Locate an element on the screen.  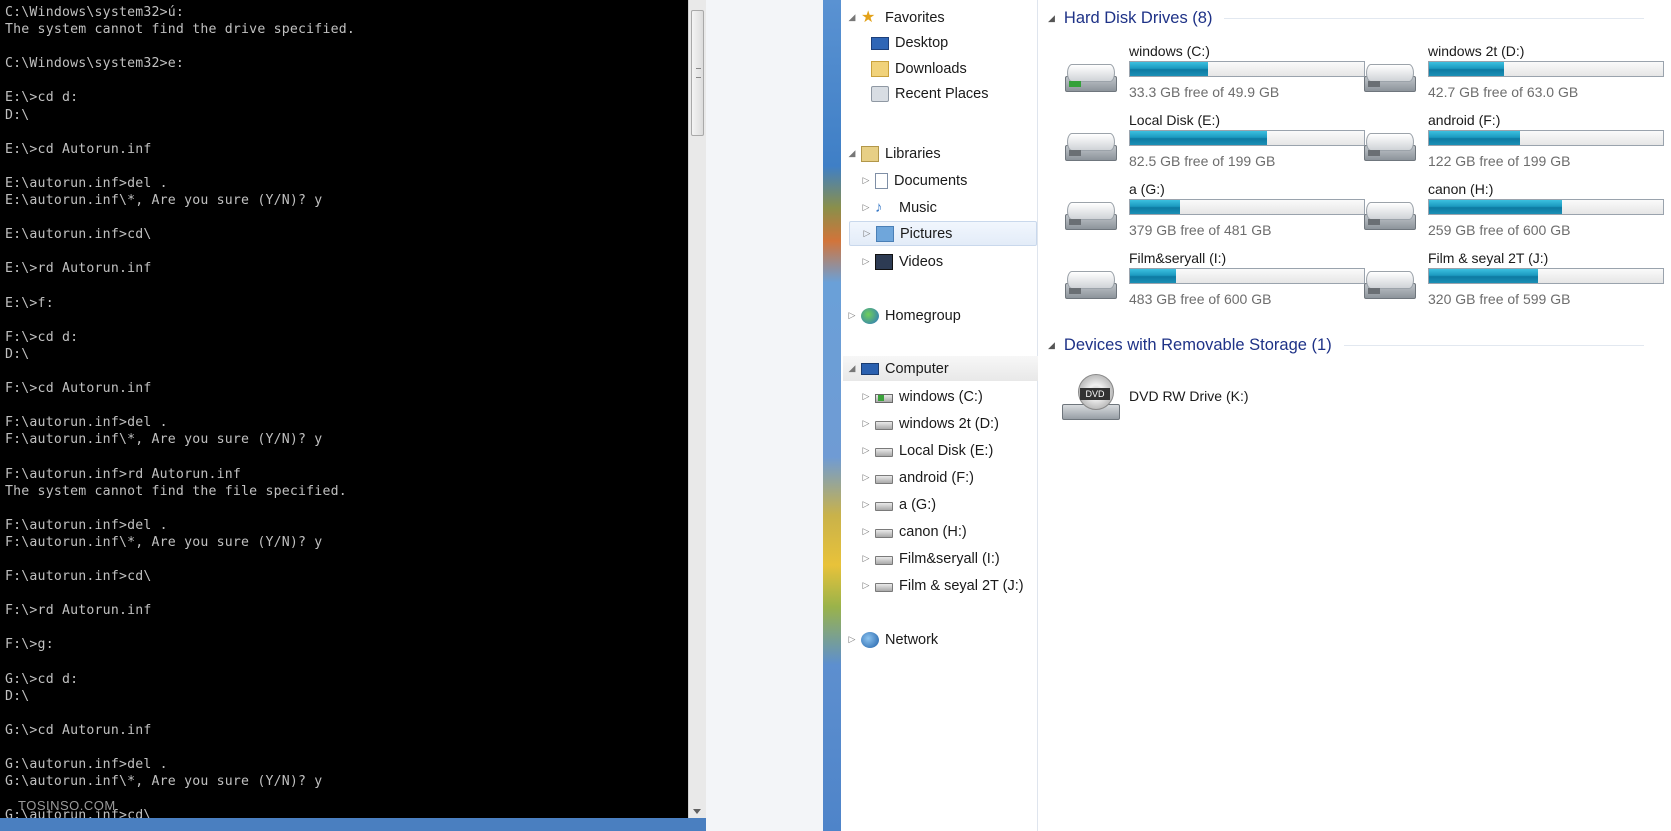
nav-item-desktop: Desktop is located at coordinates (909, 42).